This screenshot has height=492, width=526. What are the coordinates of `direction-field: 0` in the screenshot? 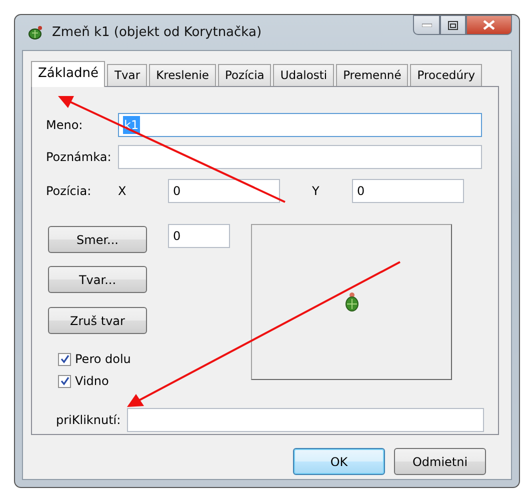 It's located at (199, 236).